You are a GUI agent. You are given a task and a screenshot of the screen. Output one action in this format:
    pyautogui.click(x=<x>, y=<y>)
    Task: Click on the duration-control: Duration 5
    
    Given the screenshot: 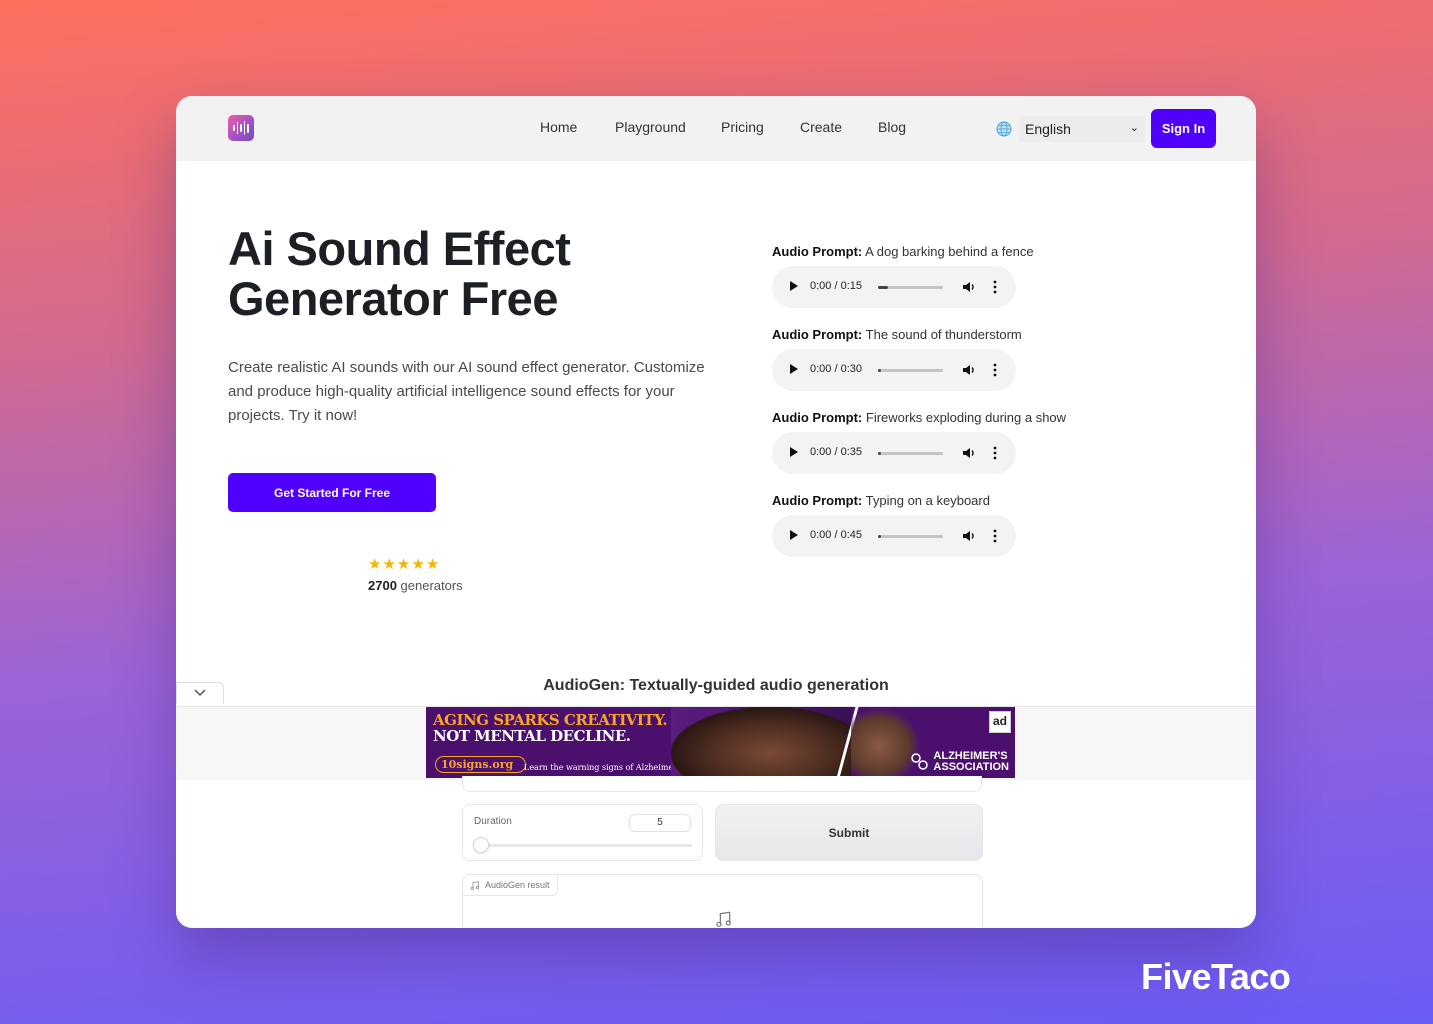 What is the action you would take?
    pyautogui.click(x=582, y=832)
    